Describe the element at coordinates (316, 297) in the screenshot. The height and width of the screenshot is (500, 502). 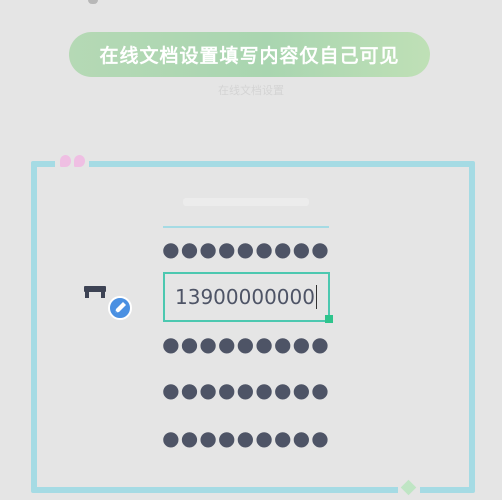
I see `text-caret` at that location.